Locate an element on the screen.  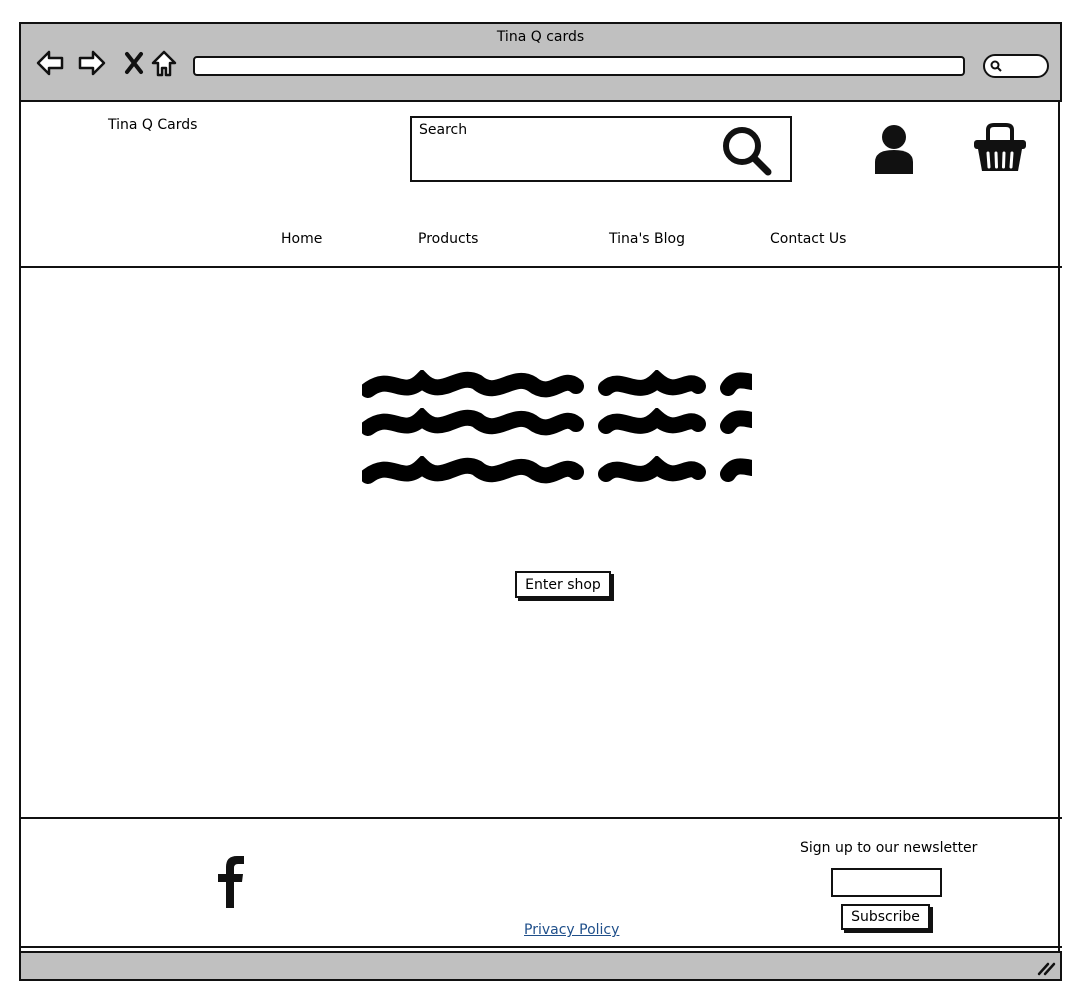
browser-search-field is located at coordinates (1016, 66).